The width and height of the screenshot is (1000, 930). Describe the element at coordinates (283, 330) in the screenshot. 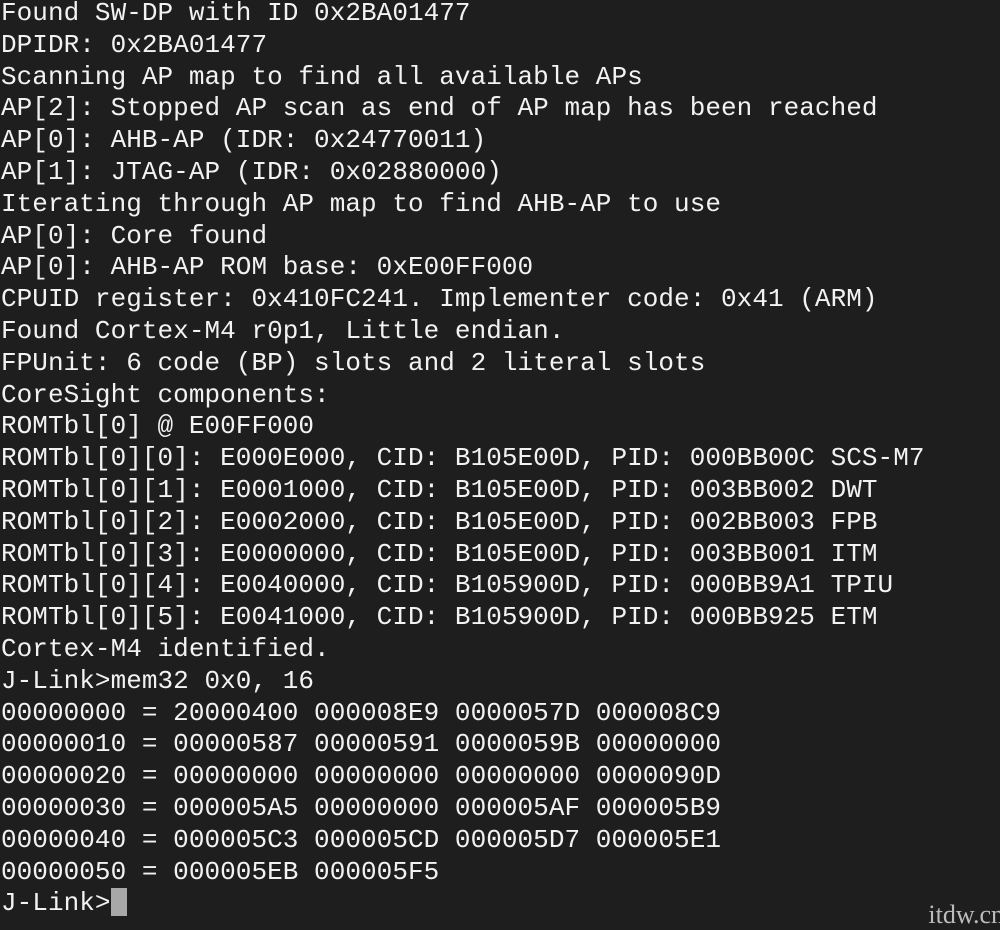

I see `terminal-line: Found Cortex-M4 r0p1, Little endian.` at that location.